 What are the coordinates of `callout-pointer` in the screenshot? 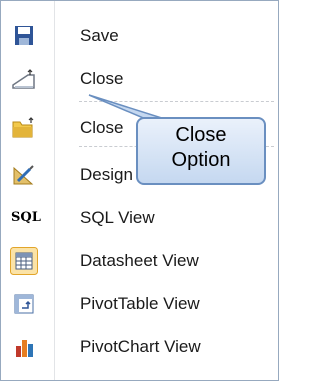 It's located at (128, 107).